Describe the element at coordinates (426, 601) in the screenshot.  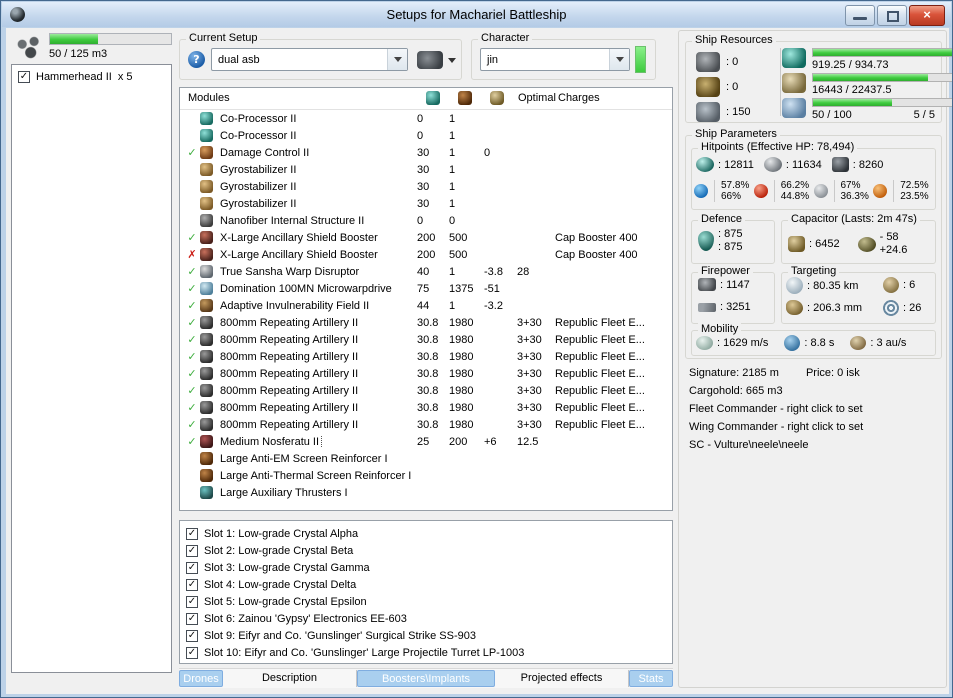
I see `implant-slot-row: ✓ Slot 5: Low-grade Crystal Epsilon` at that location.